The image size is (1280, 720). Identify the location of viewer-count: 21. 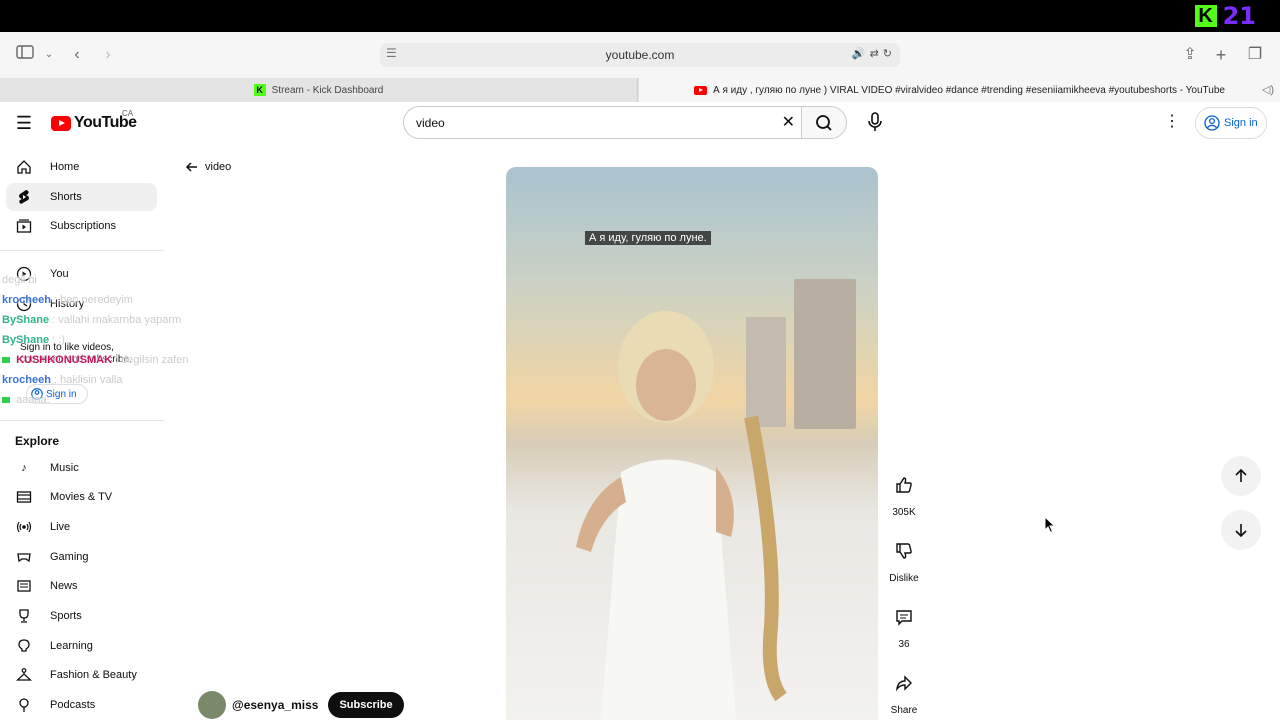
(1239, 16).